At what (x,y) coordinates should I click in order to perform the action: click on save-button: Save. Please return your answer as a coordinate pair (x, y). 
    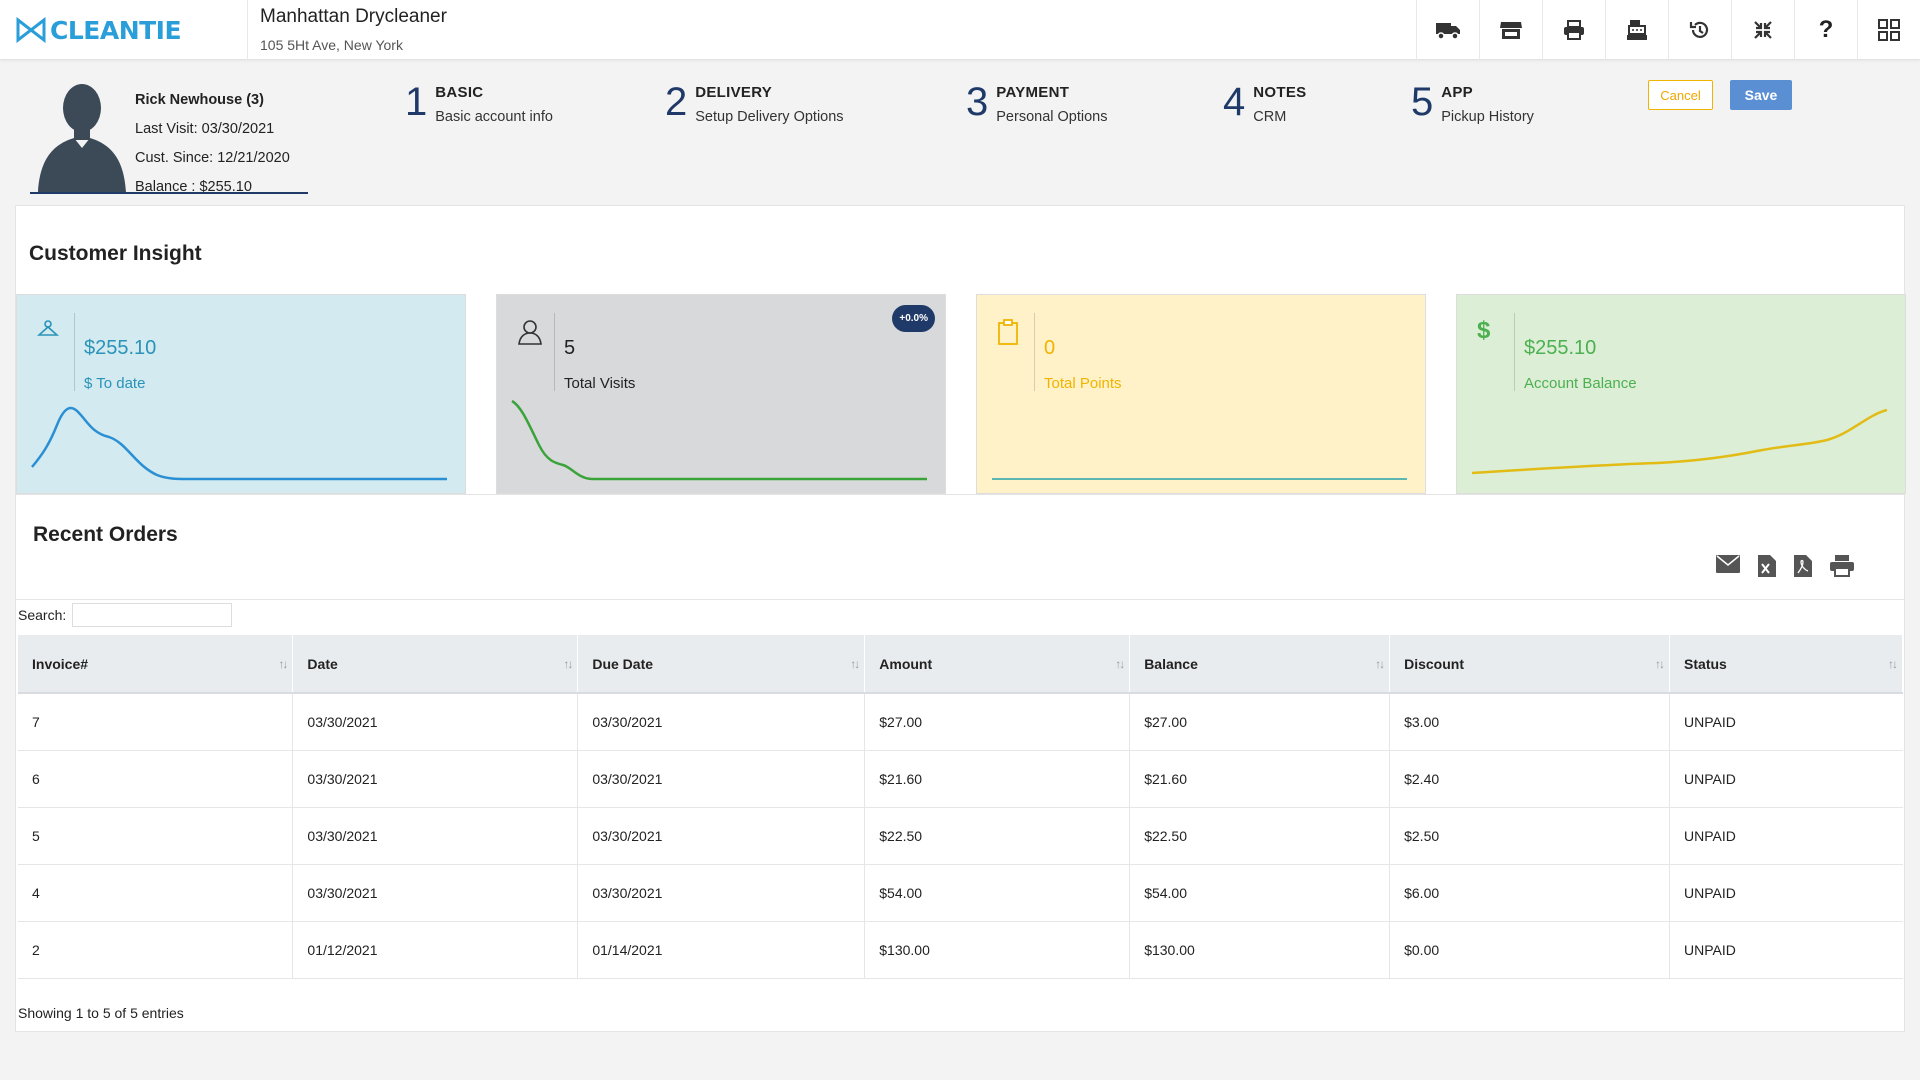
    Looking at the image, I should click on (1761, 95).